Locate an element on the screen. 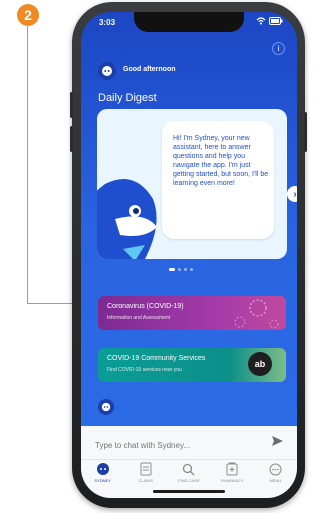 The height and width of the screenshot is (513, 320). virus-decoration-icon is located at coordinates (256, 314).